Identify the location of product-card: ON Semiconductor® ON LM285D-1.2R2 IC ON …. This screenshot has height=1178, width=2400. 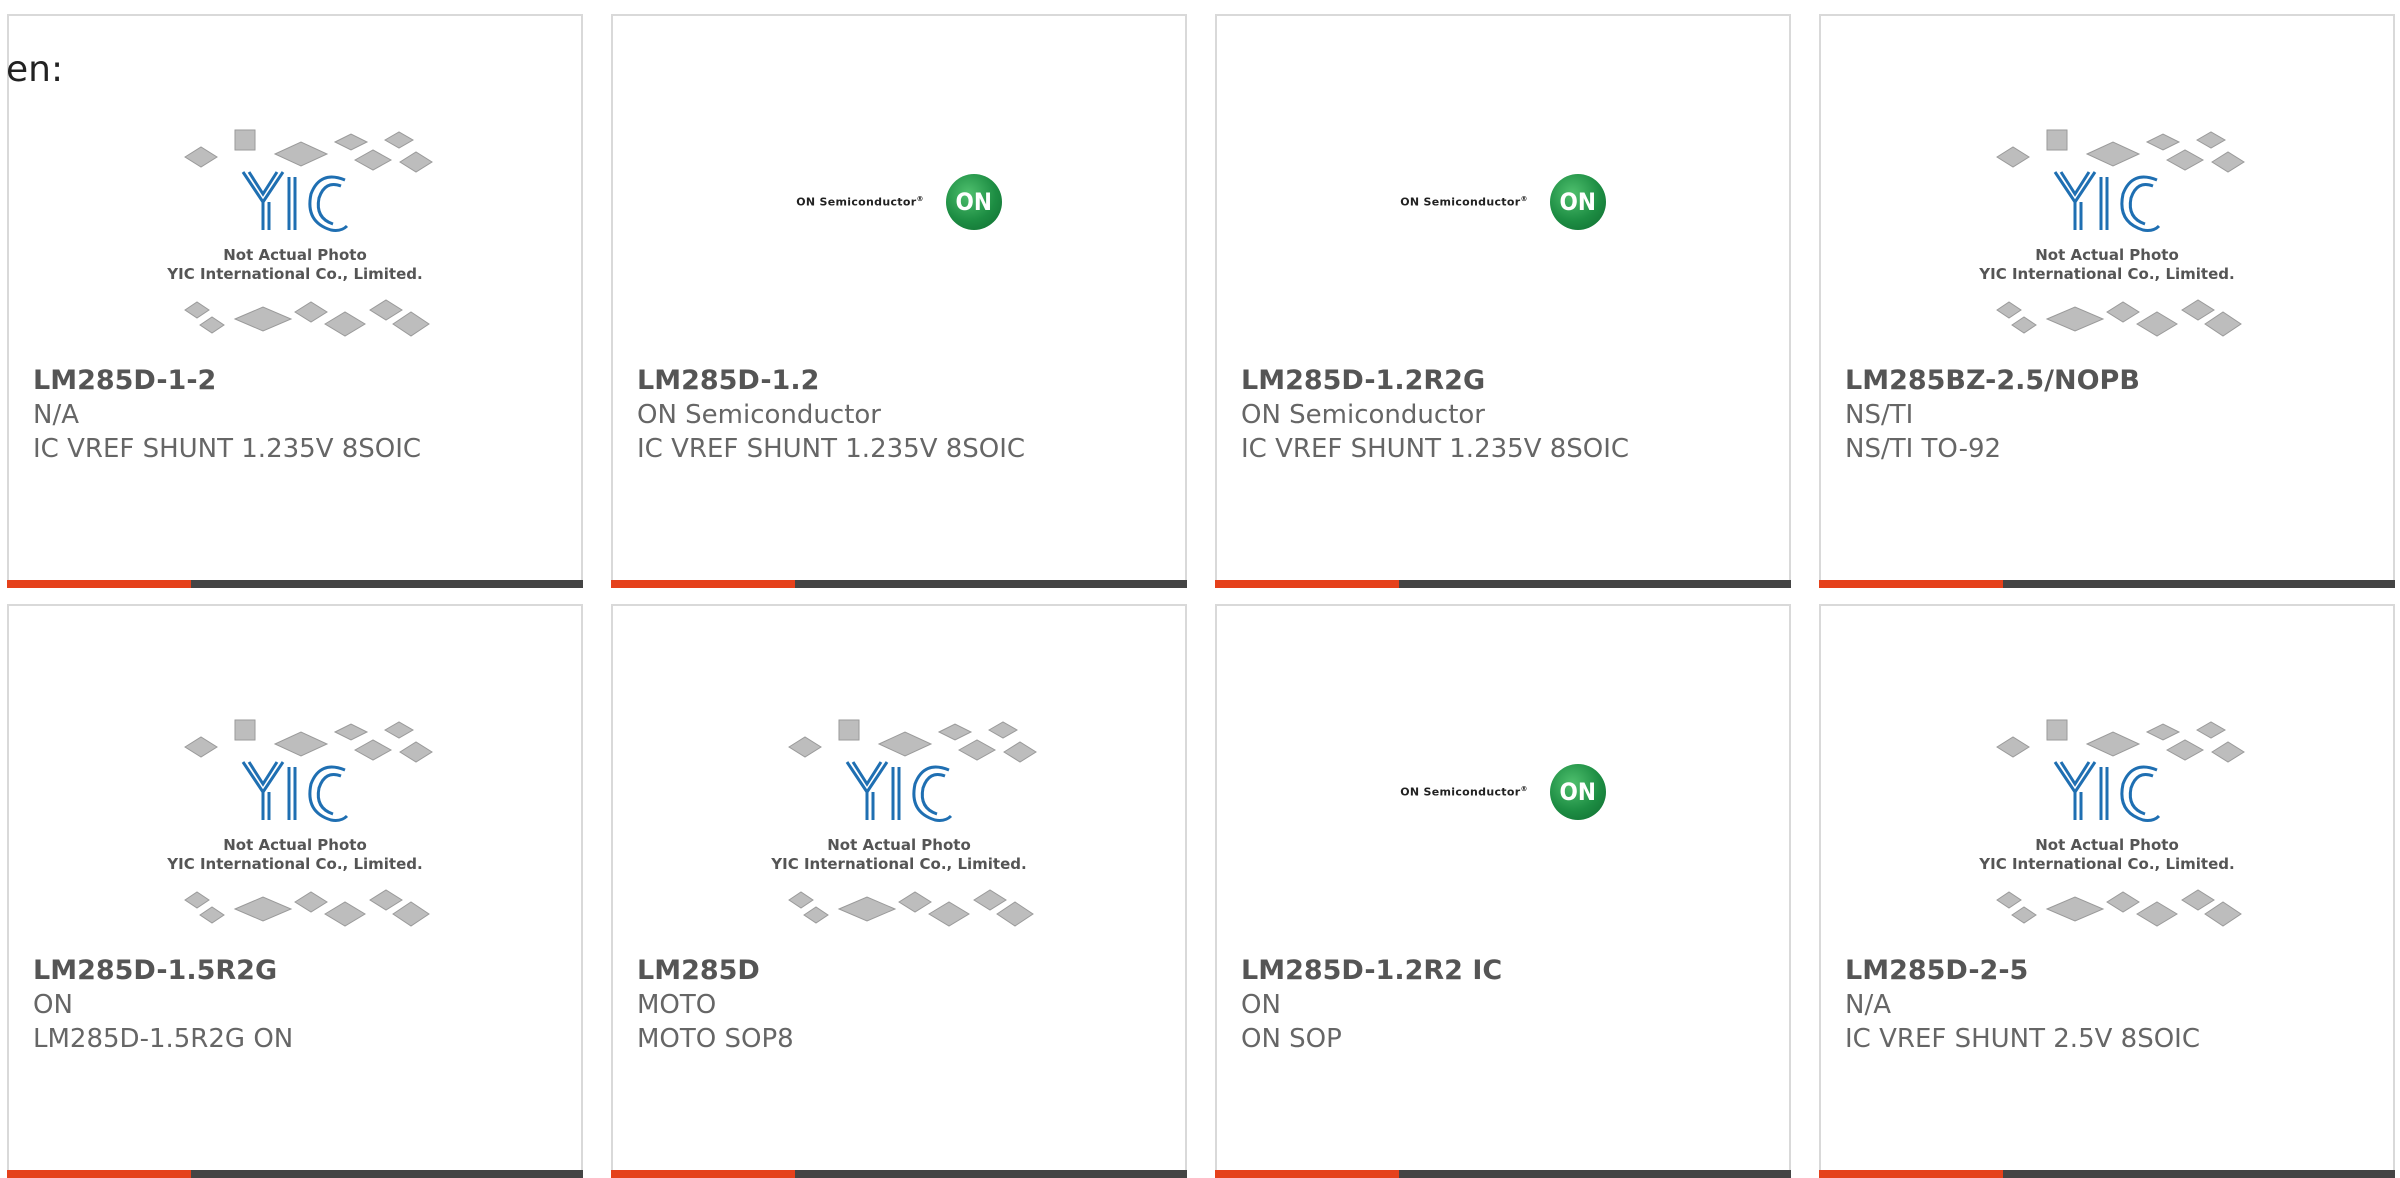
(1503, 891).